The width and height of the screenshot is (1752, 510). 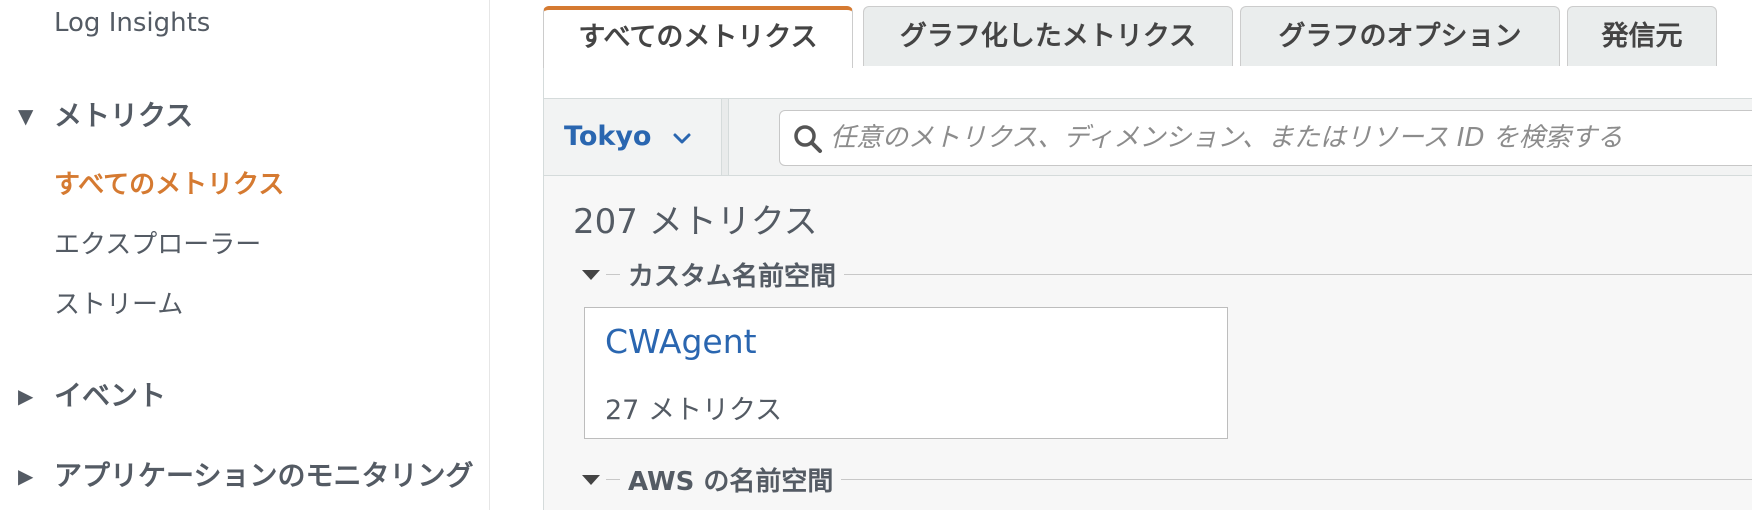 I want to click on panel-spacer, so click(x=1147, y=83).